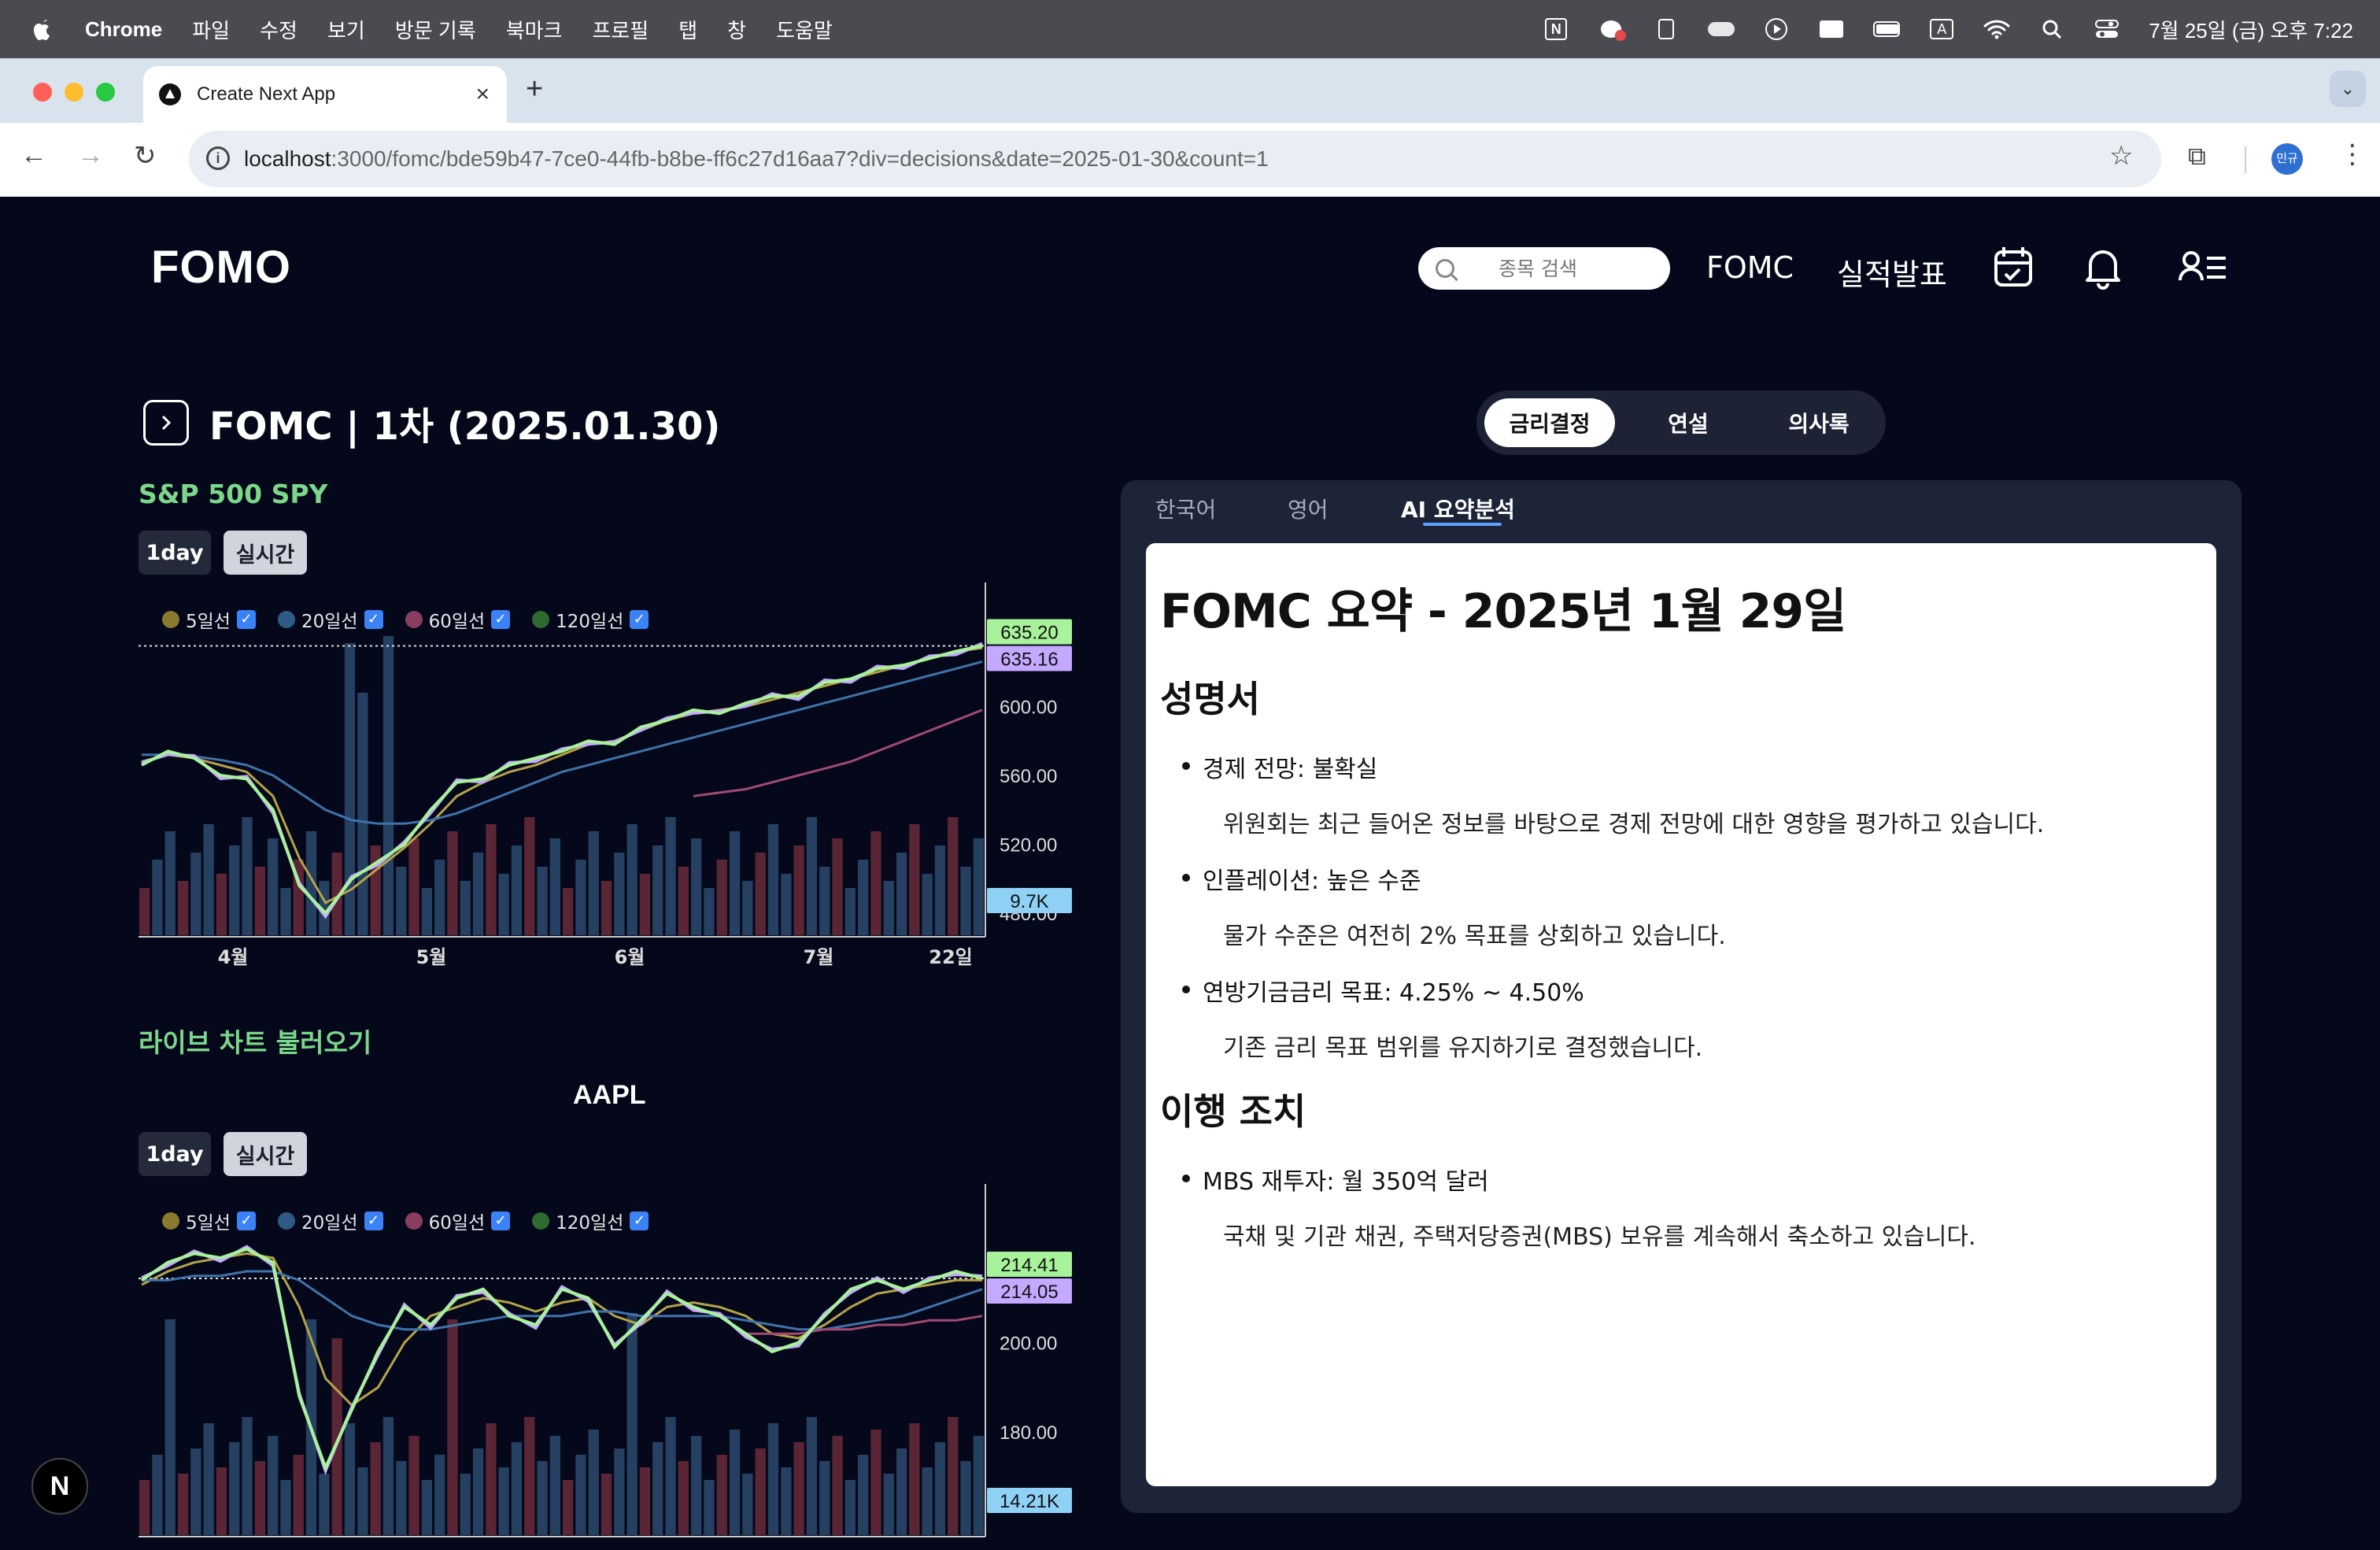 The image size is (2380, 1550). What do you see at coordinates (175, 1154) in the screenshot?
I see `aapl-1day-button: 1day` at bounding box center [175, 1154].